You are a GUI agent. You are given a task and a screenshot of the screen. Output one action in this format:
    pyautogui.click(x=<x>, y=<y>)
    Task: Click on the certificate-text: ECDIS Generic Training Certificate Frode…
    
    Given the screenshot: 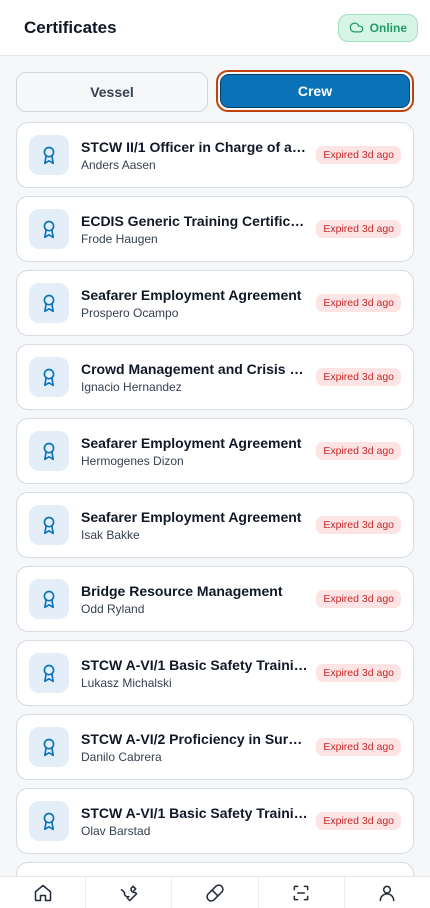 What is the action you would take?
    pyautogui.click(x=194, y=229)
    